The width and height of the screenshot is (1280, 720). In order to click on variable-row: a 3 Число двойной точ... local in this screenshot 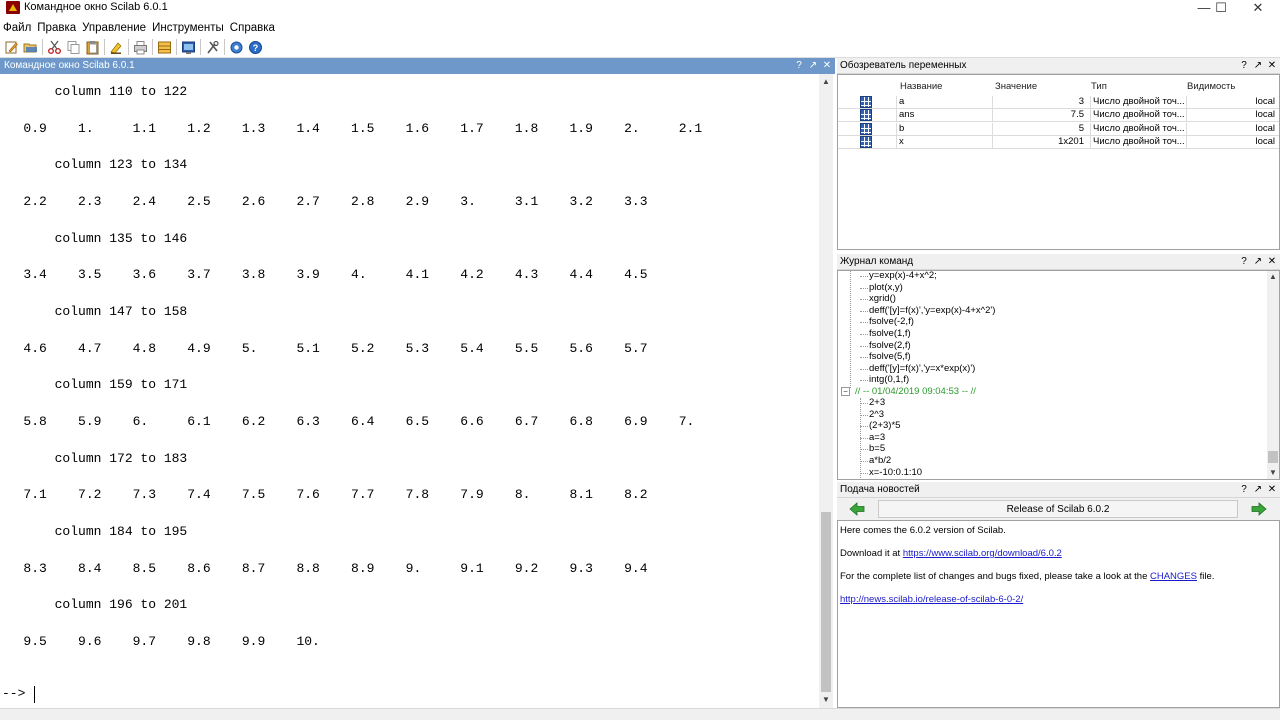, I will do `click(1058, 102)`.